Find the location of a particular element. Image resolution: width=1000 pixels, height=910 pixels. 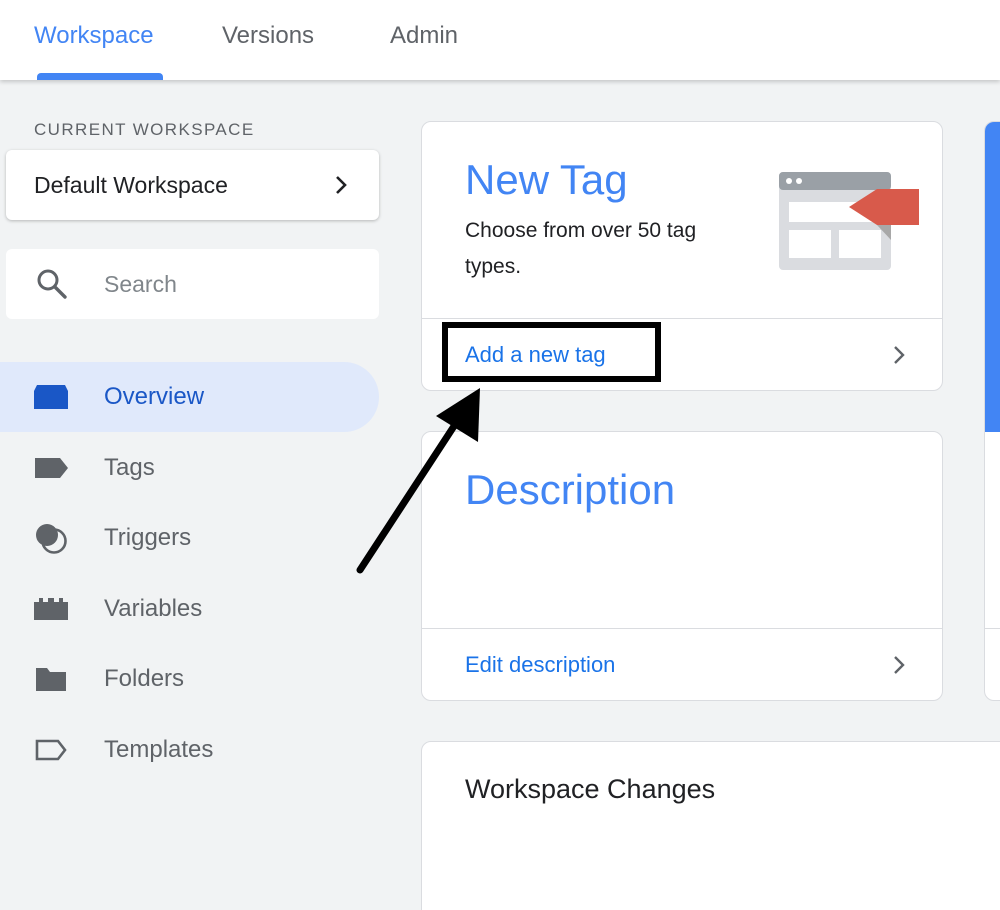

tab-versions: Versions is located at coordinates (268, 36).